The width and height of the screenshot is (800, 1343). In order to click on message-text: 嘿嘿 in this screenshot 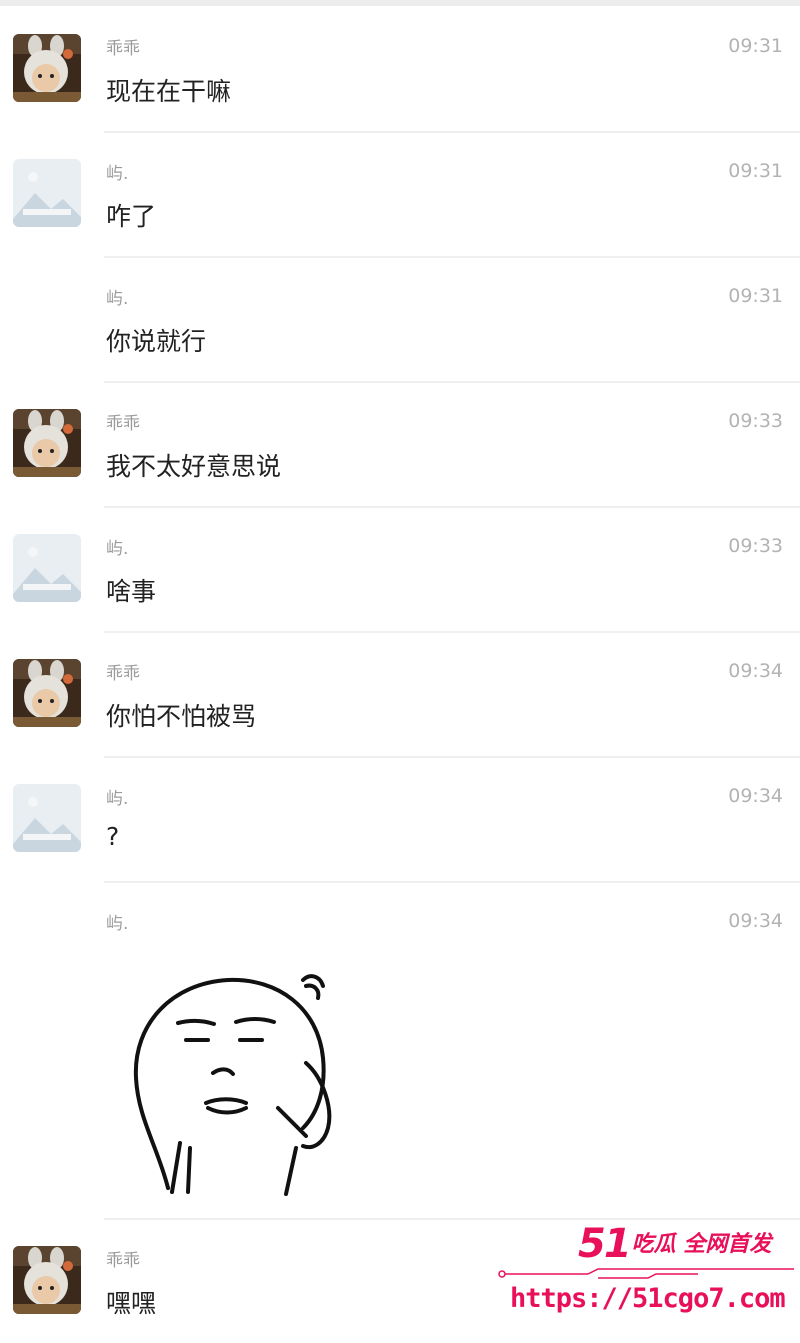, I will do `click(131, 1302)`.